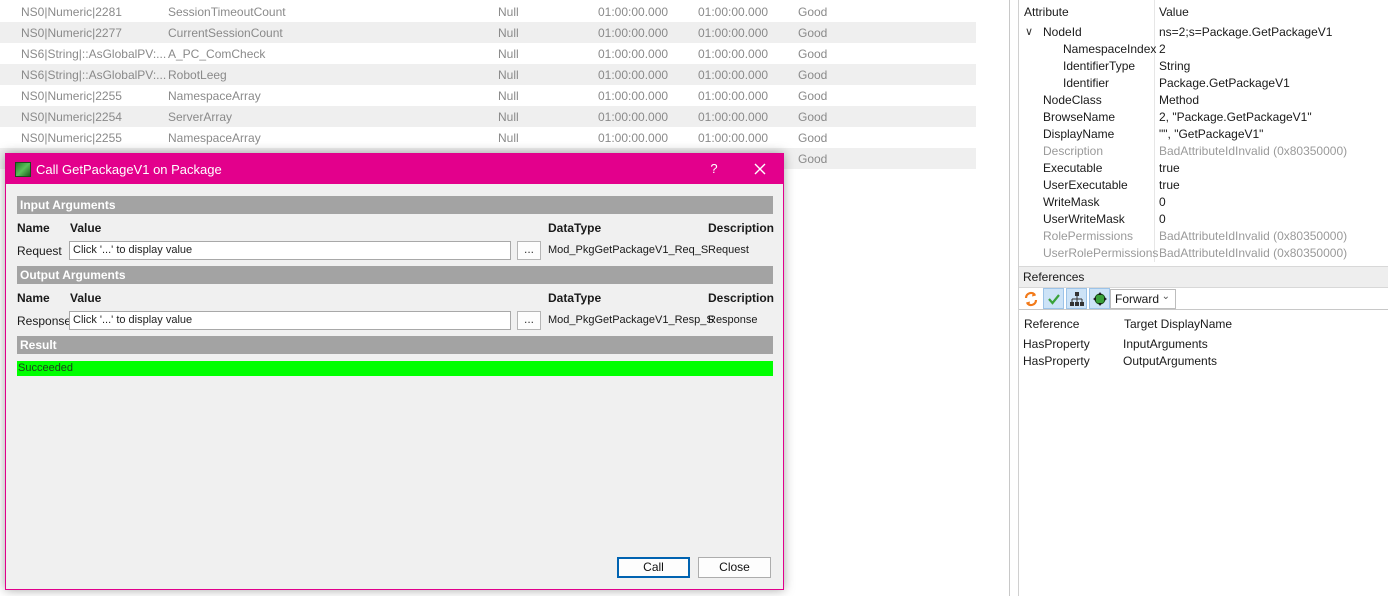 This screenshot has width=1388, height=596. What do you see at coordinates (200, 117) in the screenshot?
I see `grid-cell-name: ServerArray` at bounding box center [200, 117].